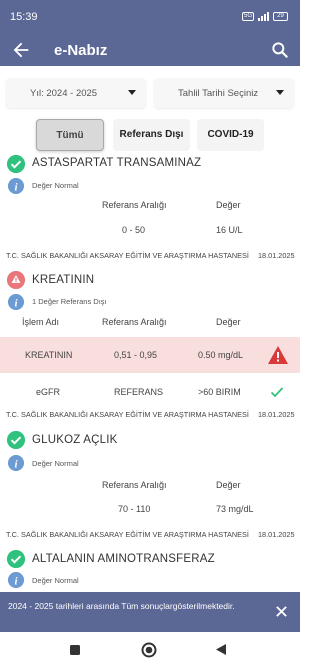 The image size is (320, 668). Describe the element at coordinates (136, 355) in the screenshot. I see `row-reference-range: 0,51 - 0,95` at that location.